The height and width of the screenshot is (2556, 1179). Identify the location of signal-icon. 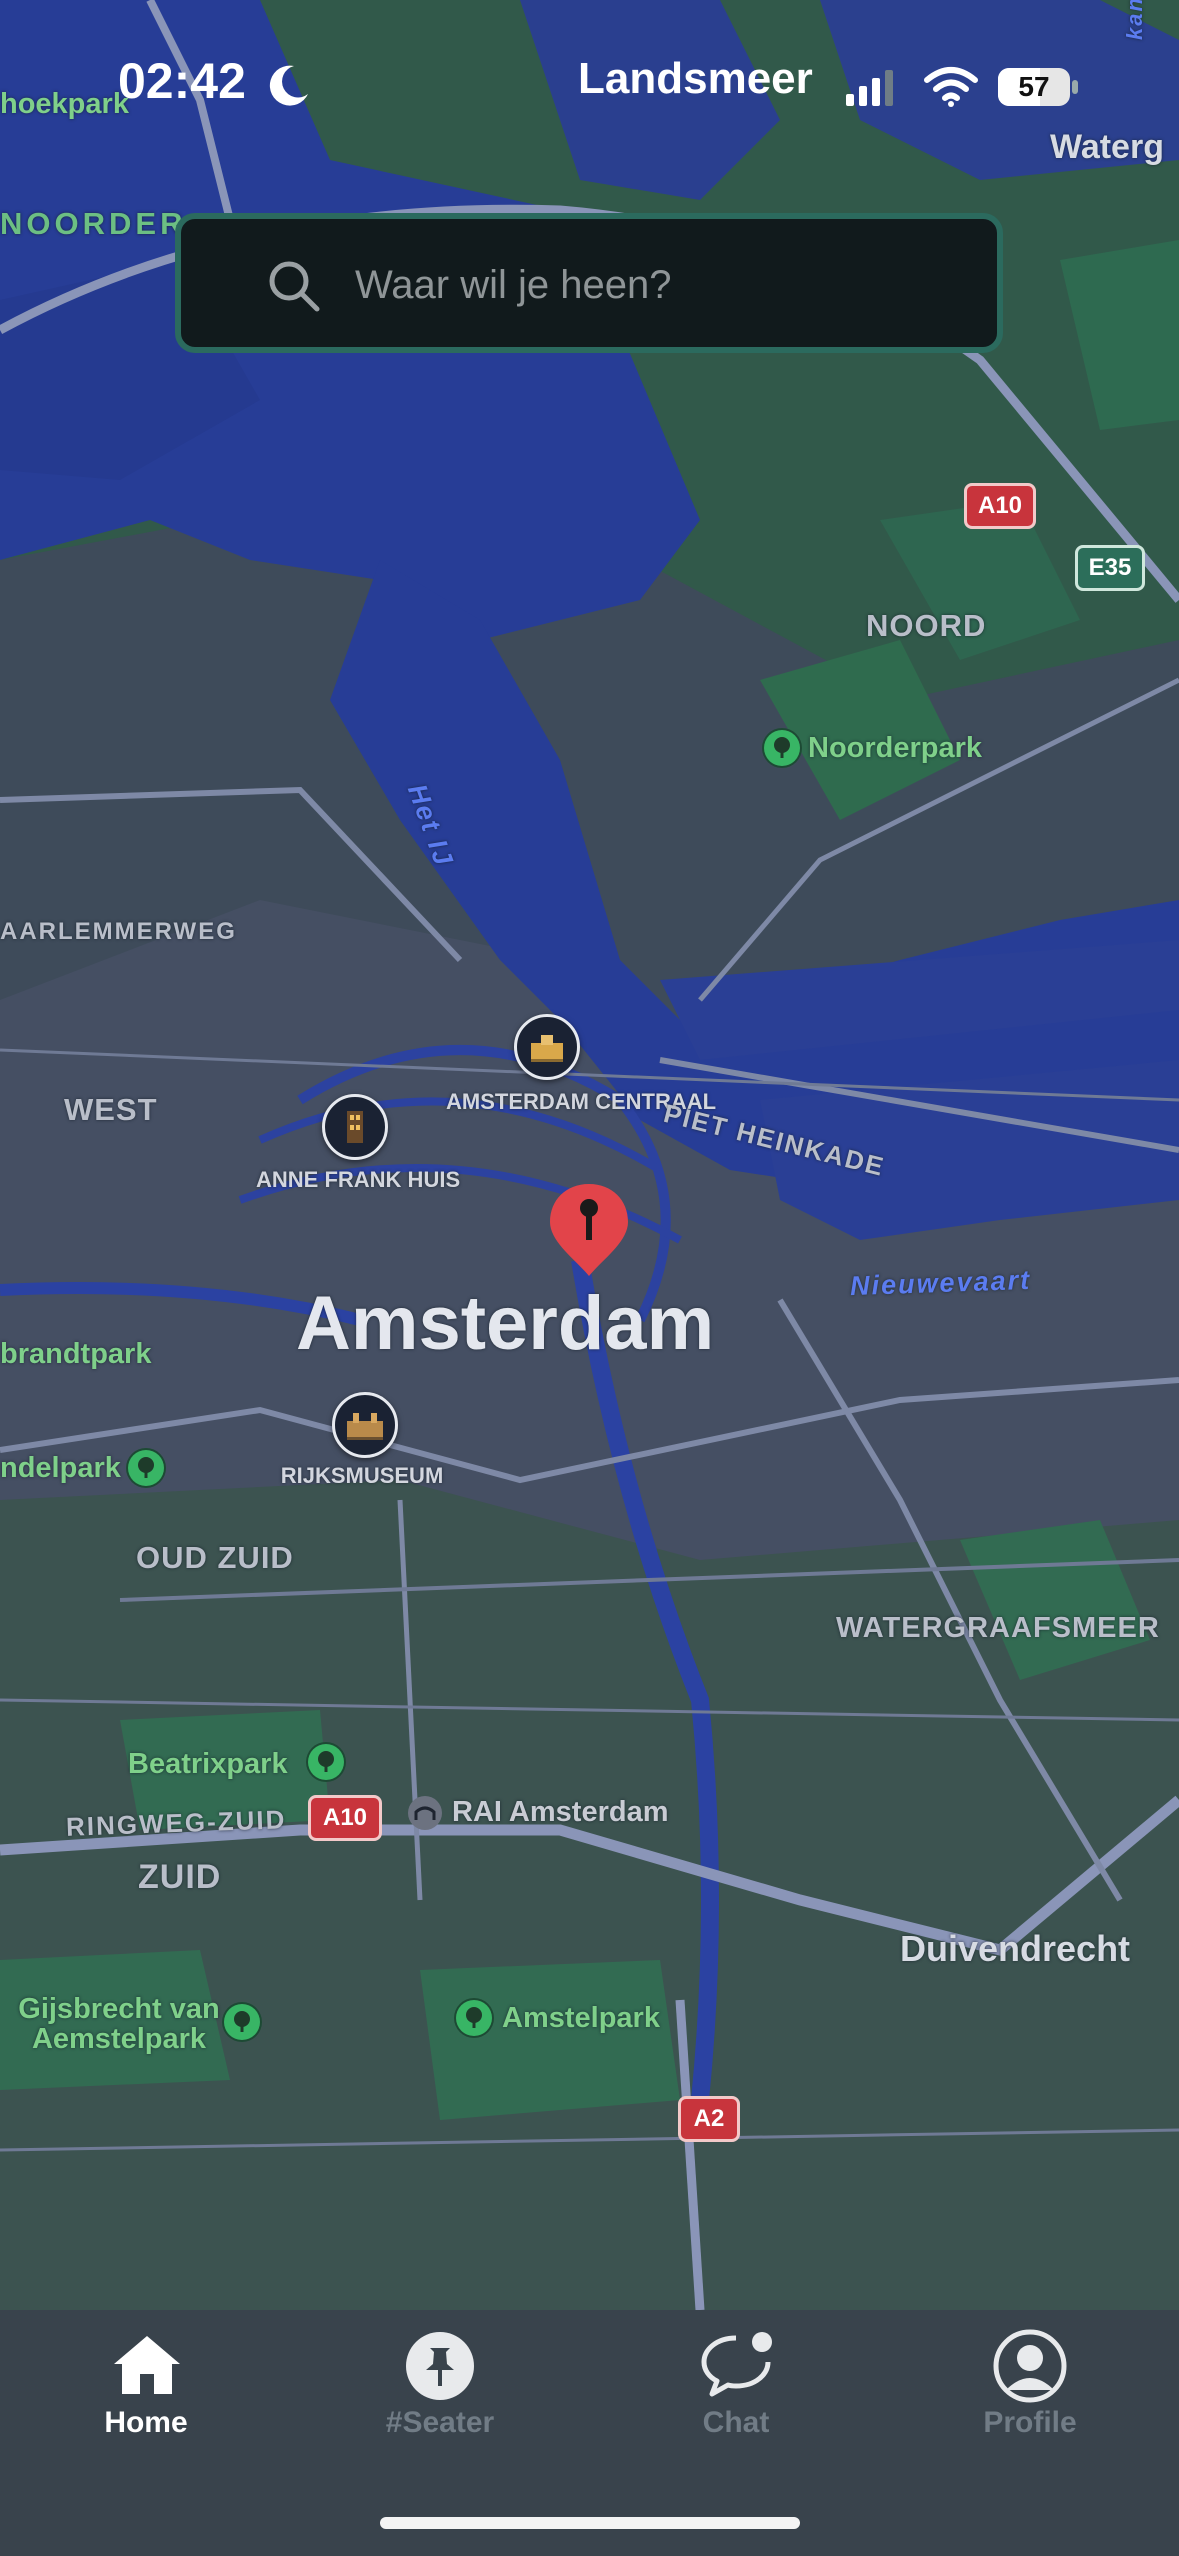
(869, 88).